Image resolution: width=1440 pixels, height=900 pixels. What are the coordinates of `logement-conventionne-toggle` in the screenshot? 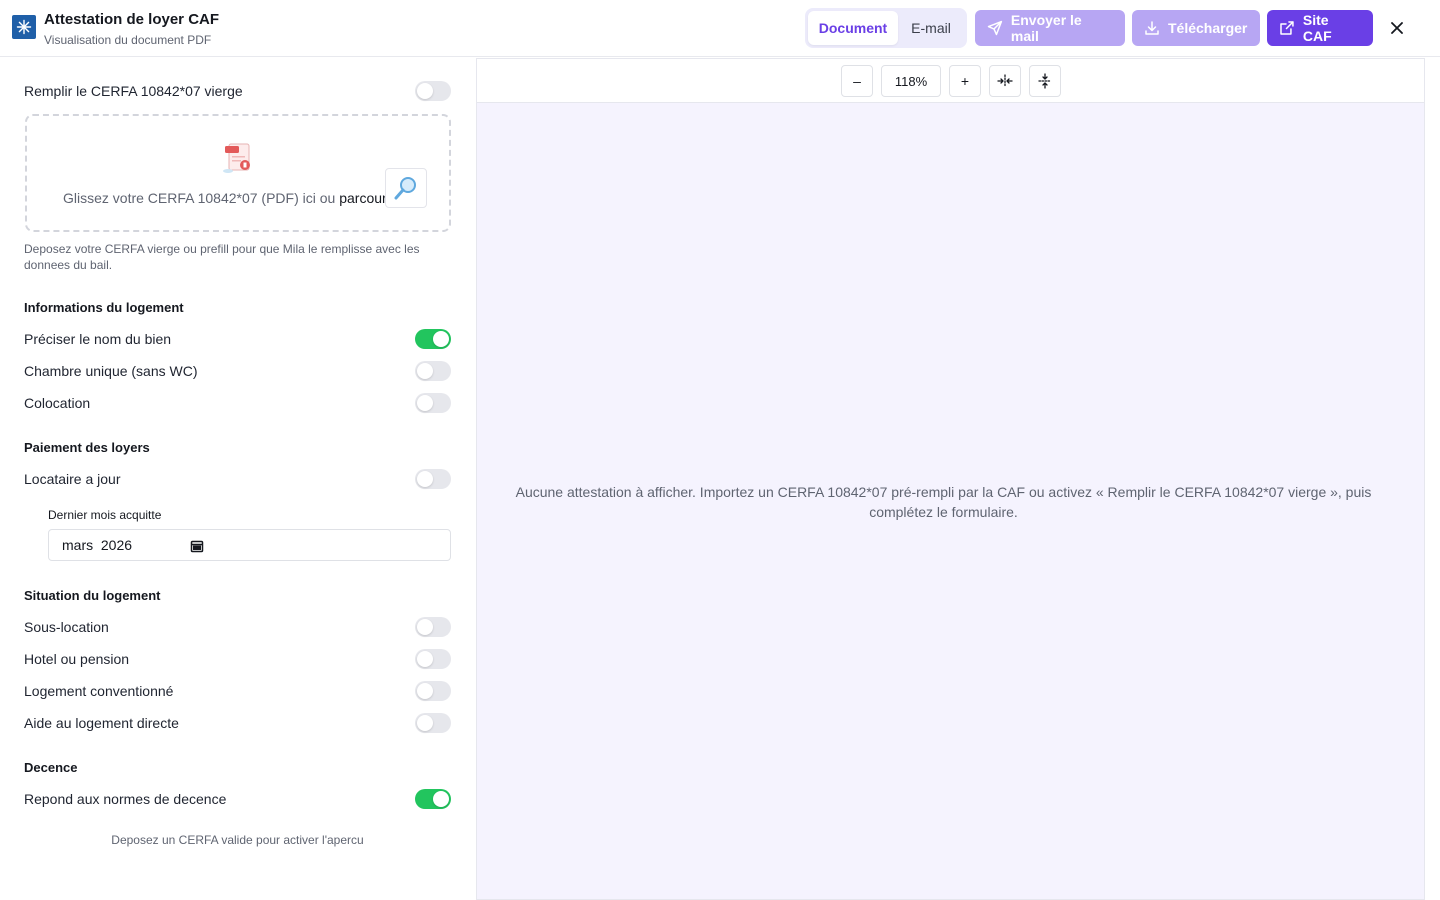 It's located at (433, 691).